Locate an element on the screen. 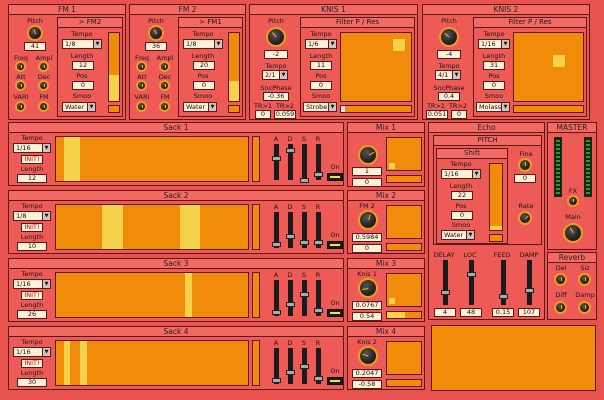 This screenshot has width=604, height=400. mix1-value-1: 1 is located at coordinates (367, 171).